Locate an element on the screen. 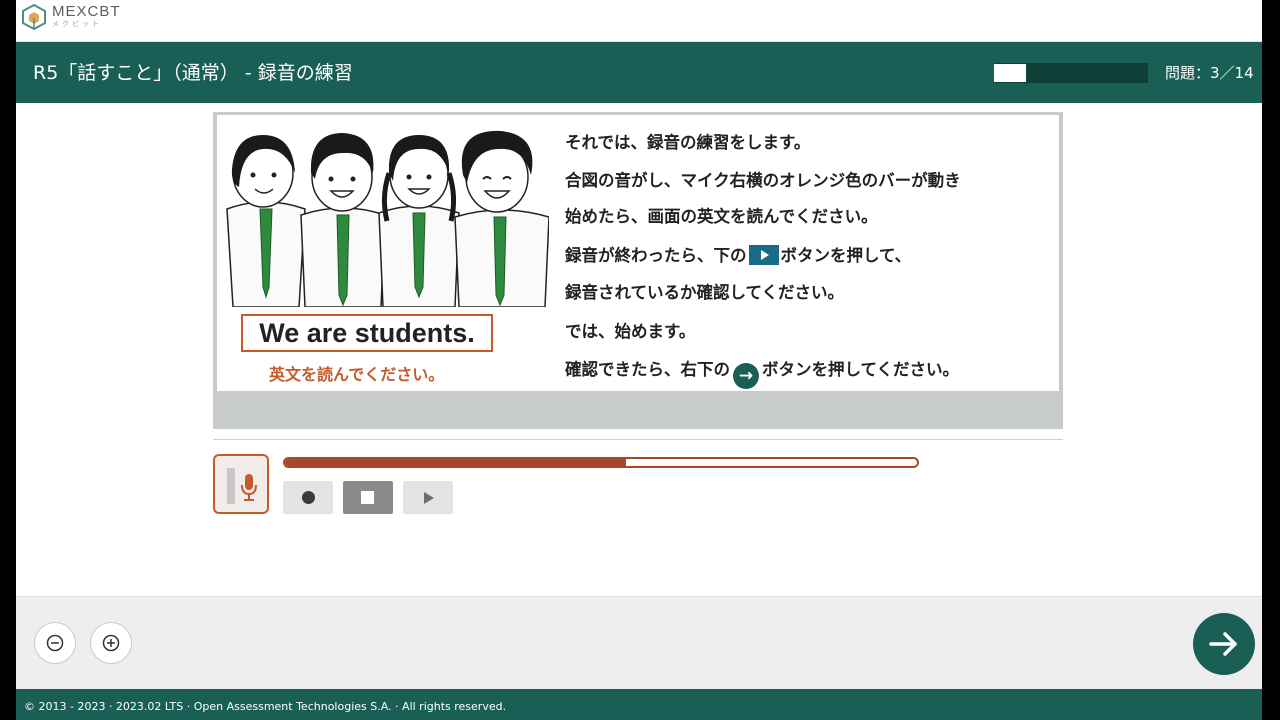 The width and height of the screenshot is (1280, 720). arrow-right-icon is located at coordinates (1223, 644).